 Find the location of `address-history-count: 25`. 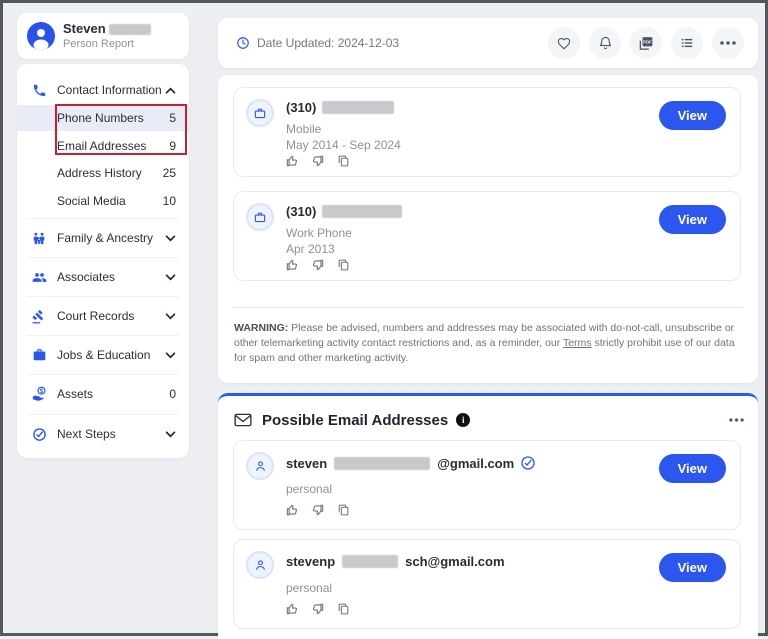

address-history-count: 25 is located at coordinates (169, 173).